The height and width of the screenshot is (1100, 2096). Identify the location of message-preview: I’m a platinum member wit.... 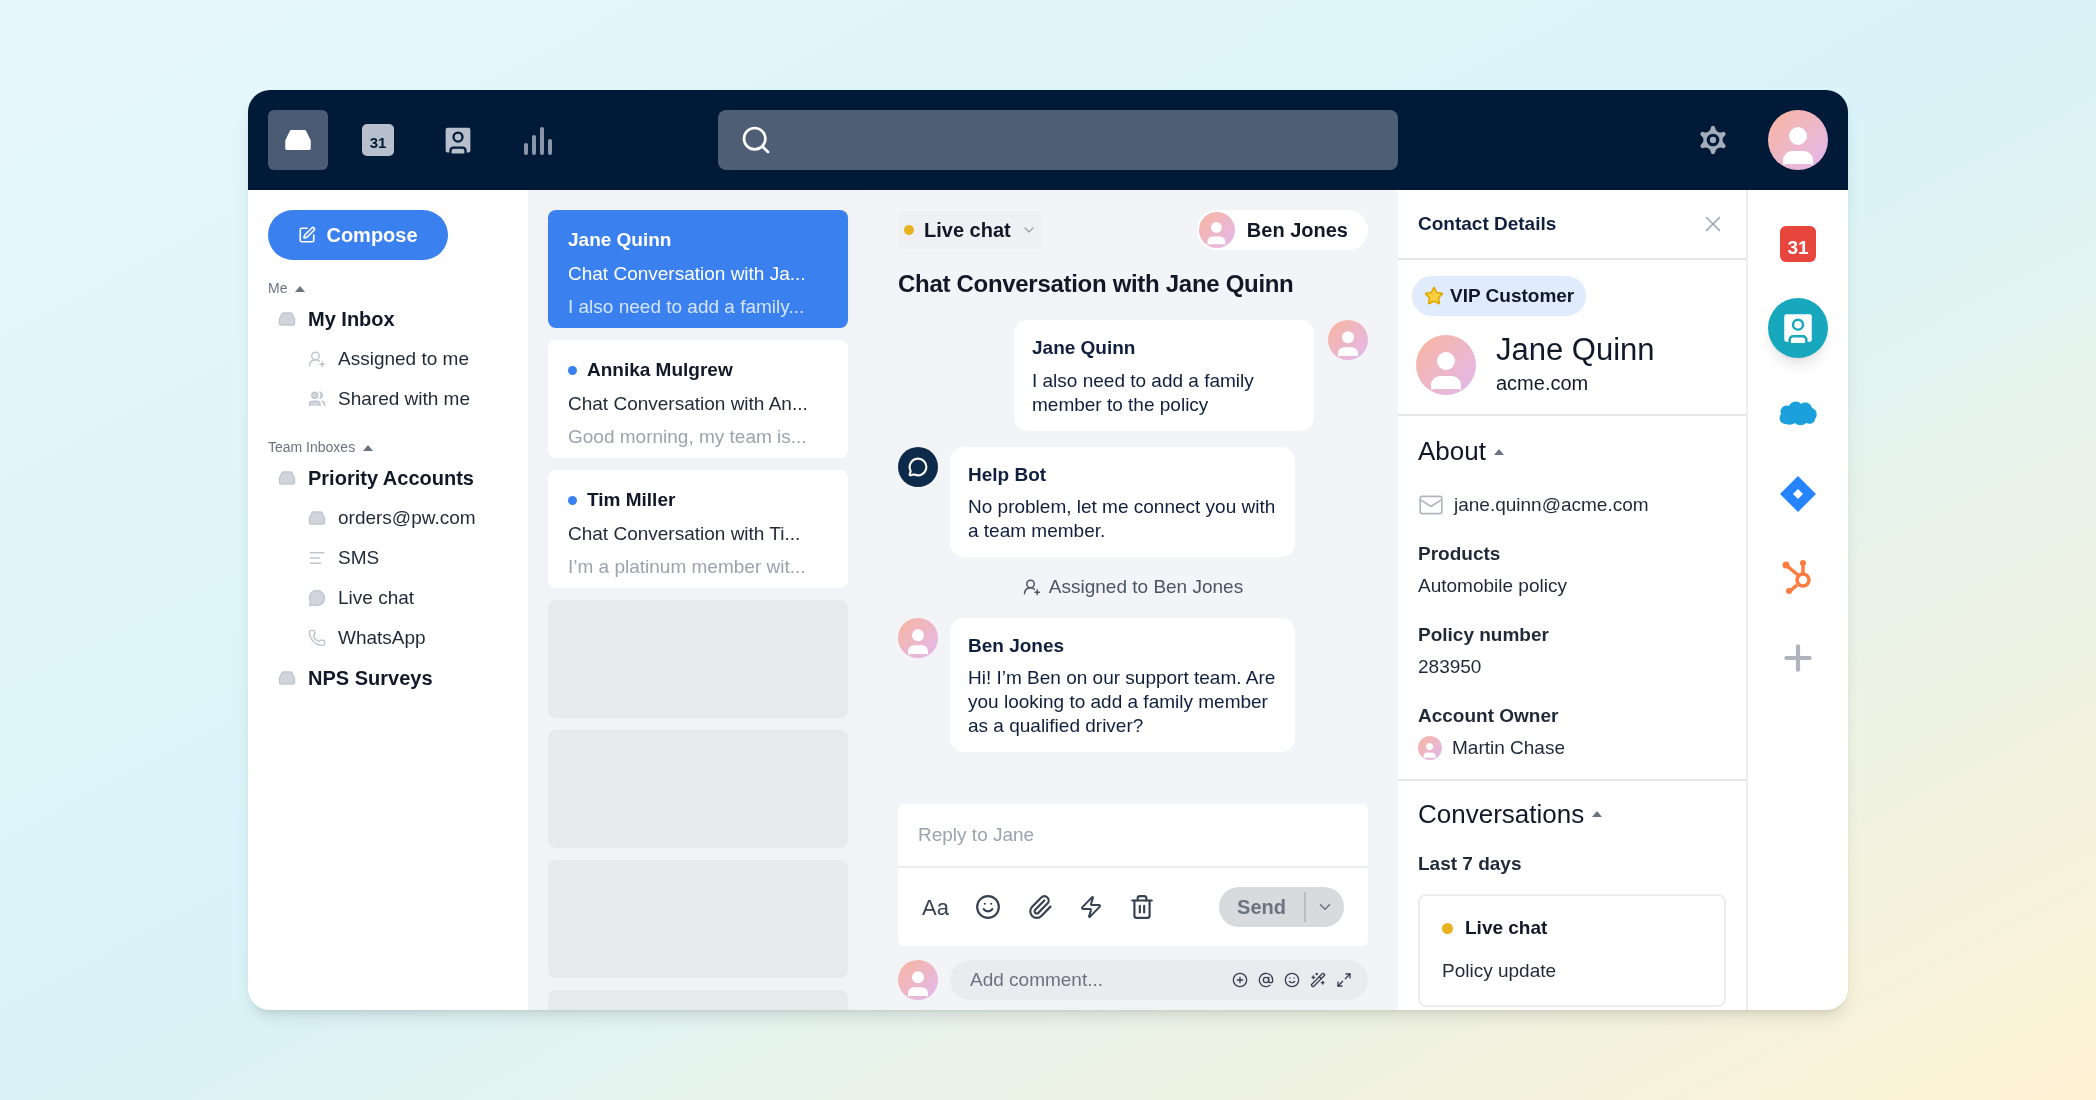
(687, 567).